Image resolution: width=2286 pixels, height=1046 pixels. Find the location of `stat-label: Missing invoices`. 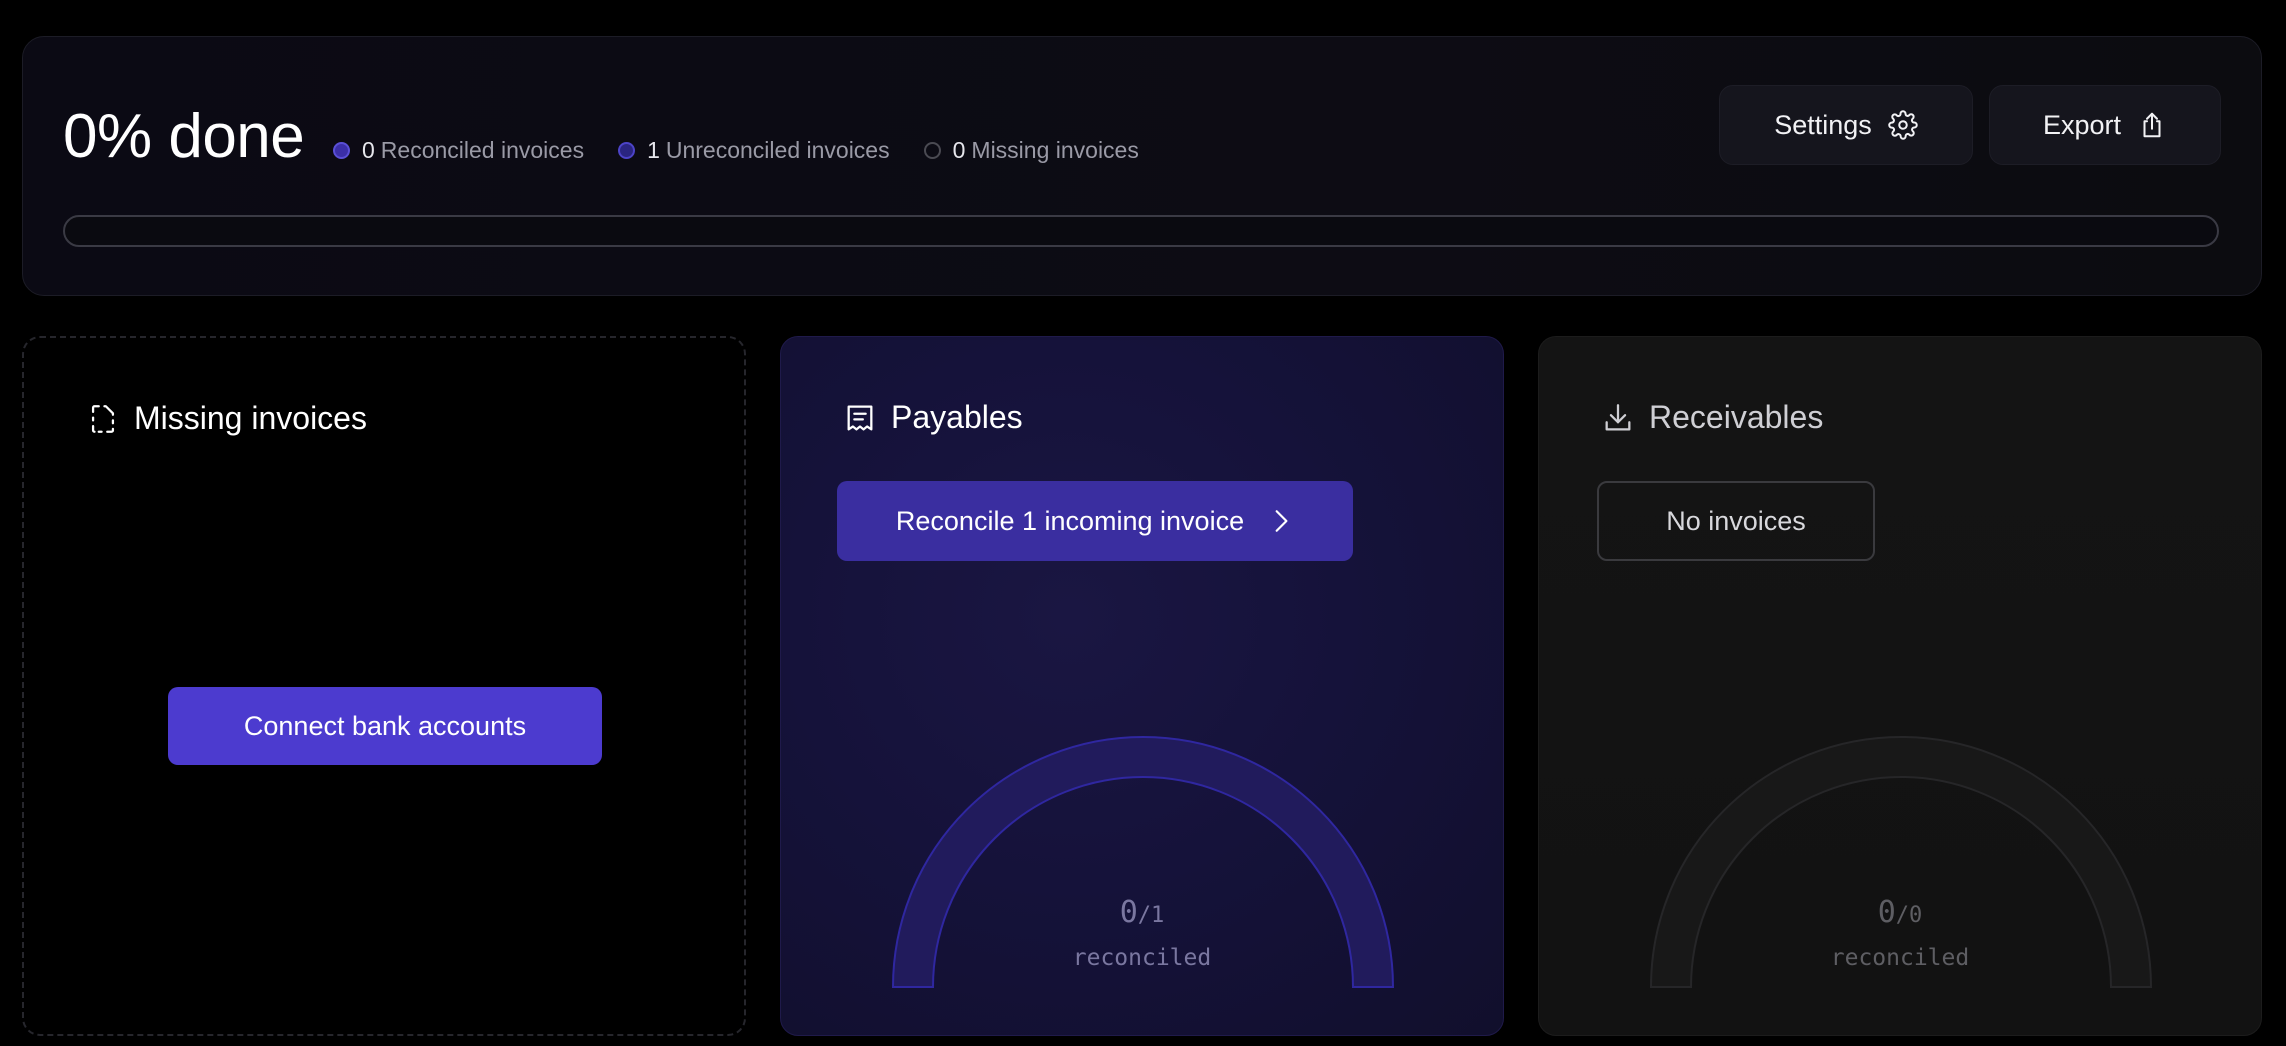

stat-label: Missing invoices is located at coordinates (1055, 150).